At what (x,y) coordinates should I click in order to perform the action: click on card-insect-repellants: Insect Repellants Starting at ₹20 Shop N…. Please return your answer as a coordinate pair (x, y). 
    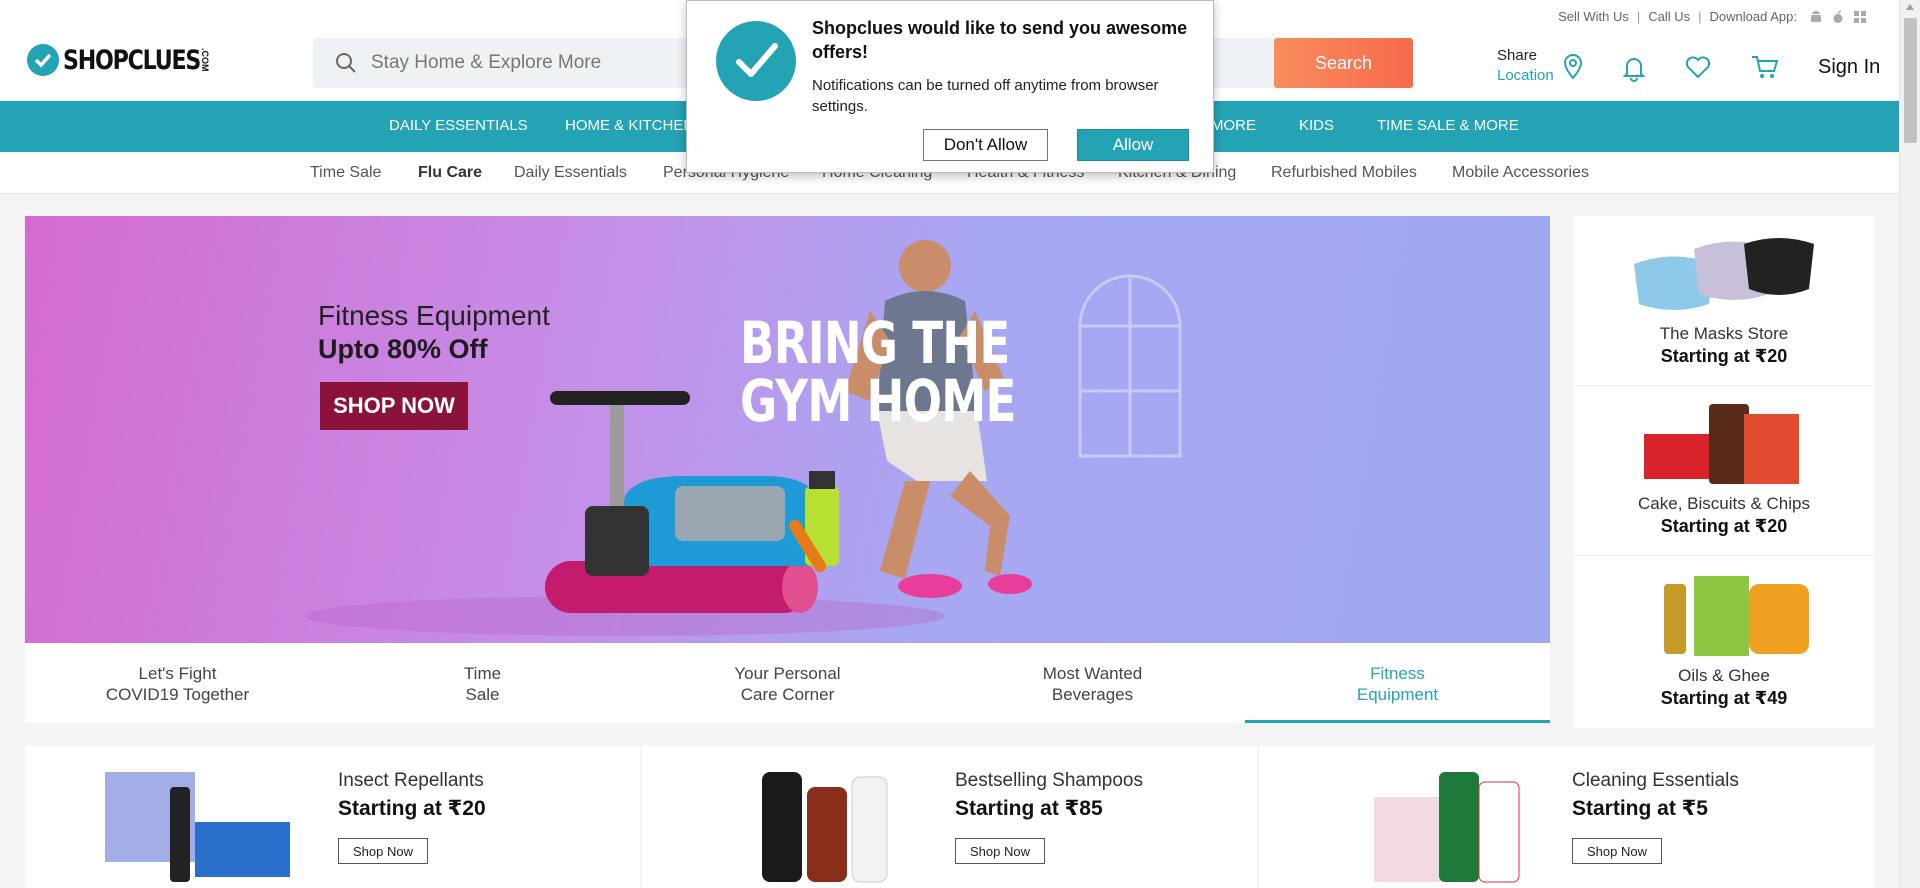
    Looking at the image, I should click on (332, 817).